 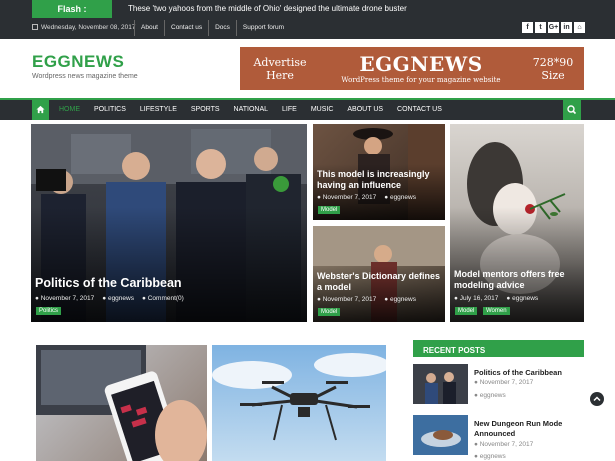 I want to click on ad-size-line2: Size, so click(x=553, y=75).